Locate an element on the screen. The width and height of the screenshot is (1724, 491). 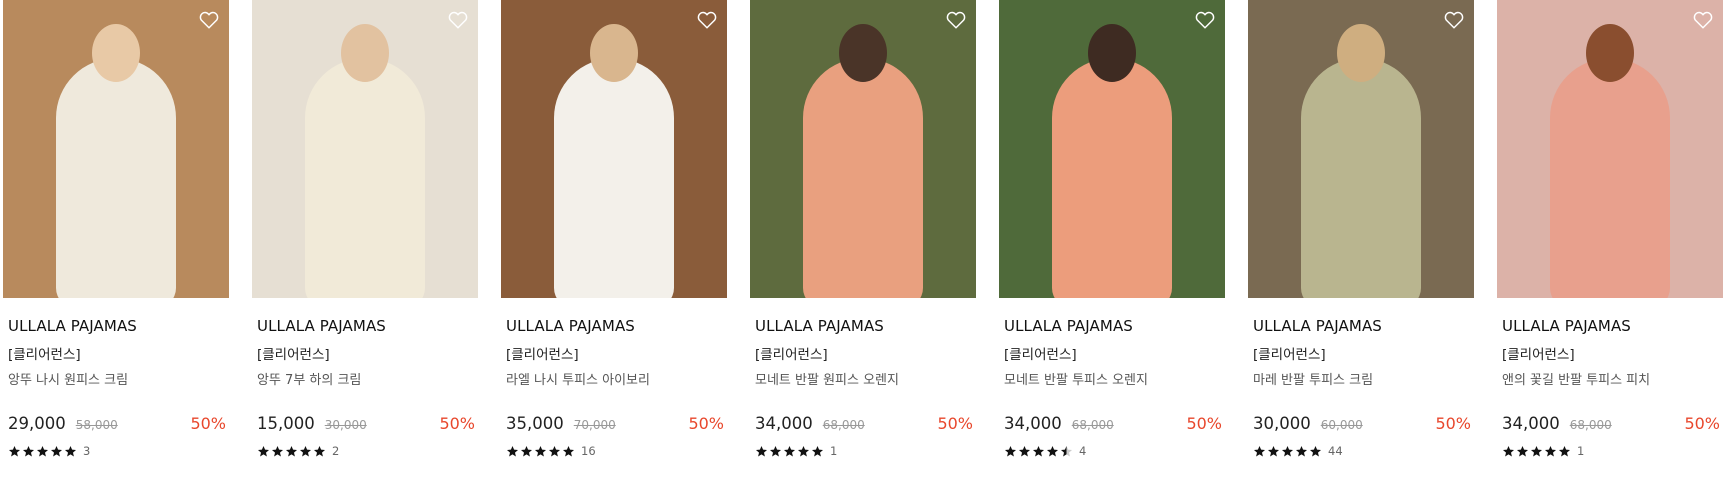
product-name: 라엘 나시 투피스 아이보리 is located at coordinates (614, 378).